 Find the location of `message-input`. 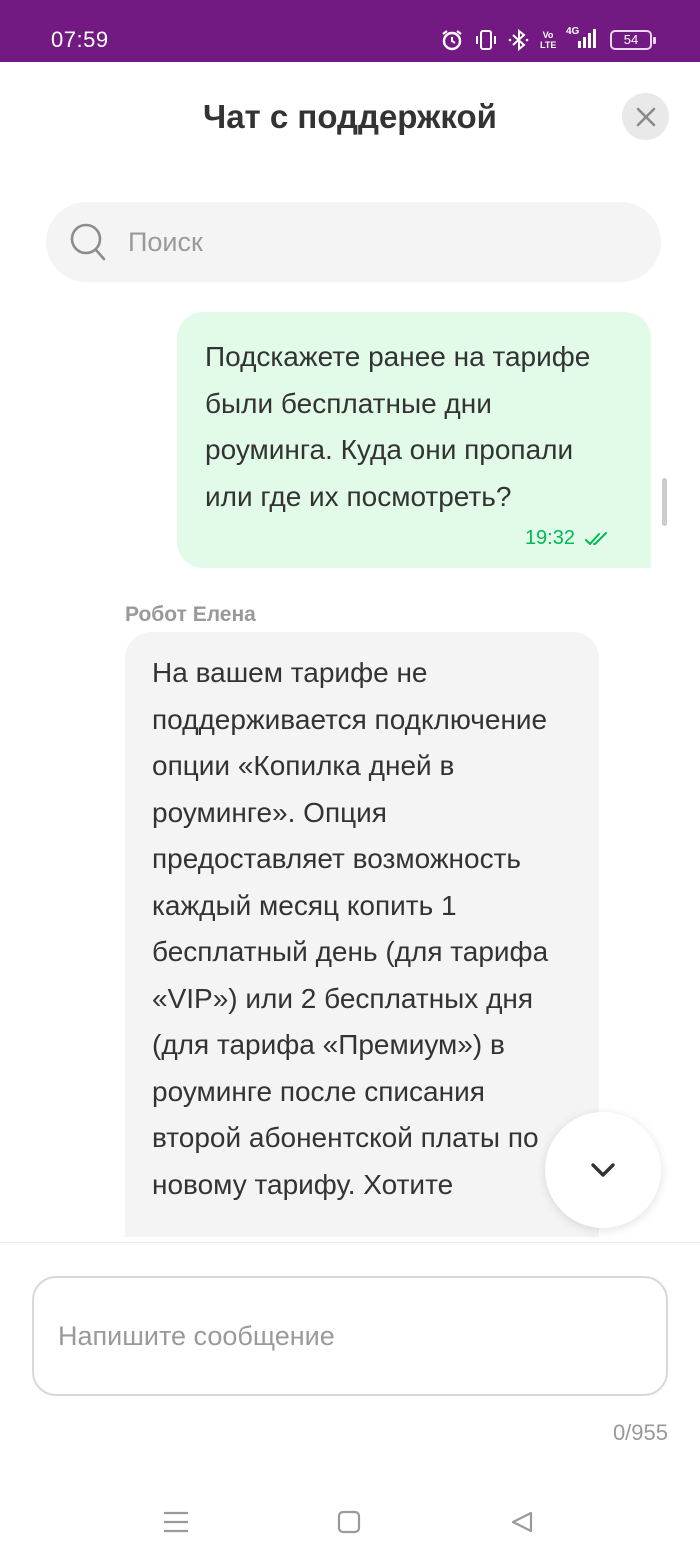

message-input is located at coordinates (350, 1336).